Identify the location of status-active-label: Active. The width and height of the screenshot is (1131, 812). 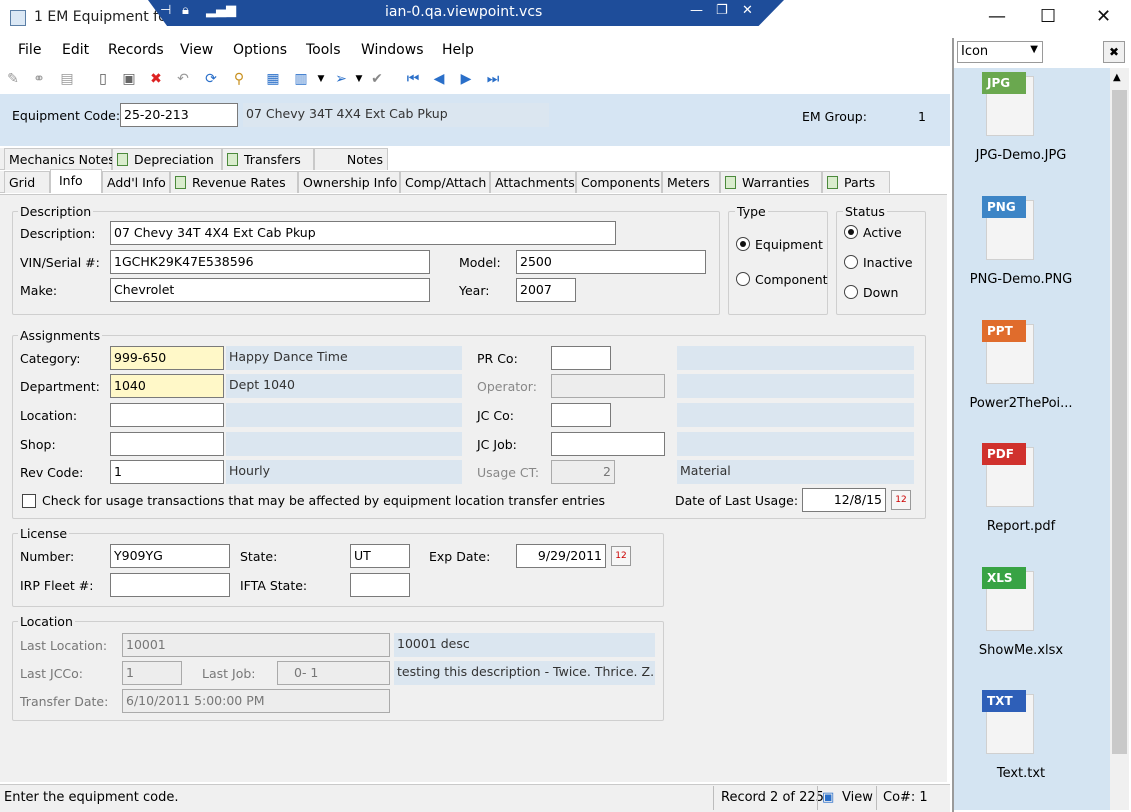
(882, 232).